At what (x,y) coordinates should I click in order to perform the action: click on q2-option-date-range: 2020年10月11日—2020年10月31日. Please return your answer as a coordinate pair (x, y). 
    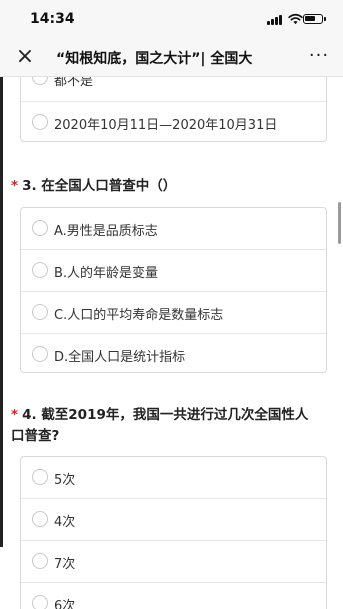
    Looking at the image, I should click on (173, 122).